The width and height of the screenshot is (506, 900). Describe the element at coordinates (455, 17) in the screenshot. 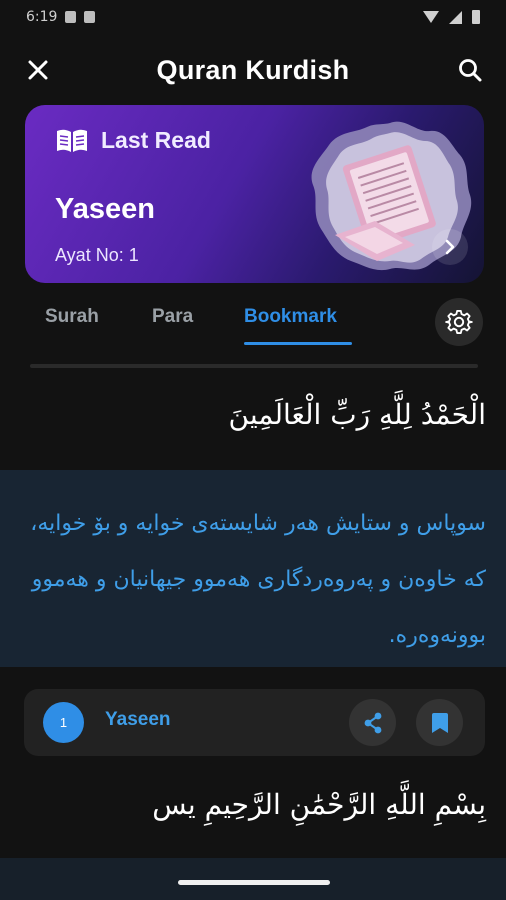

I see `signal-icon` at that location.